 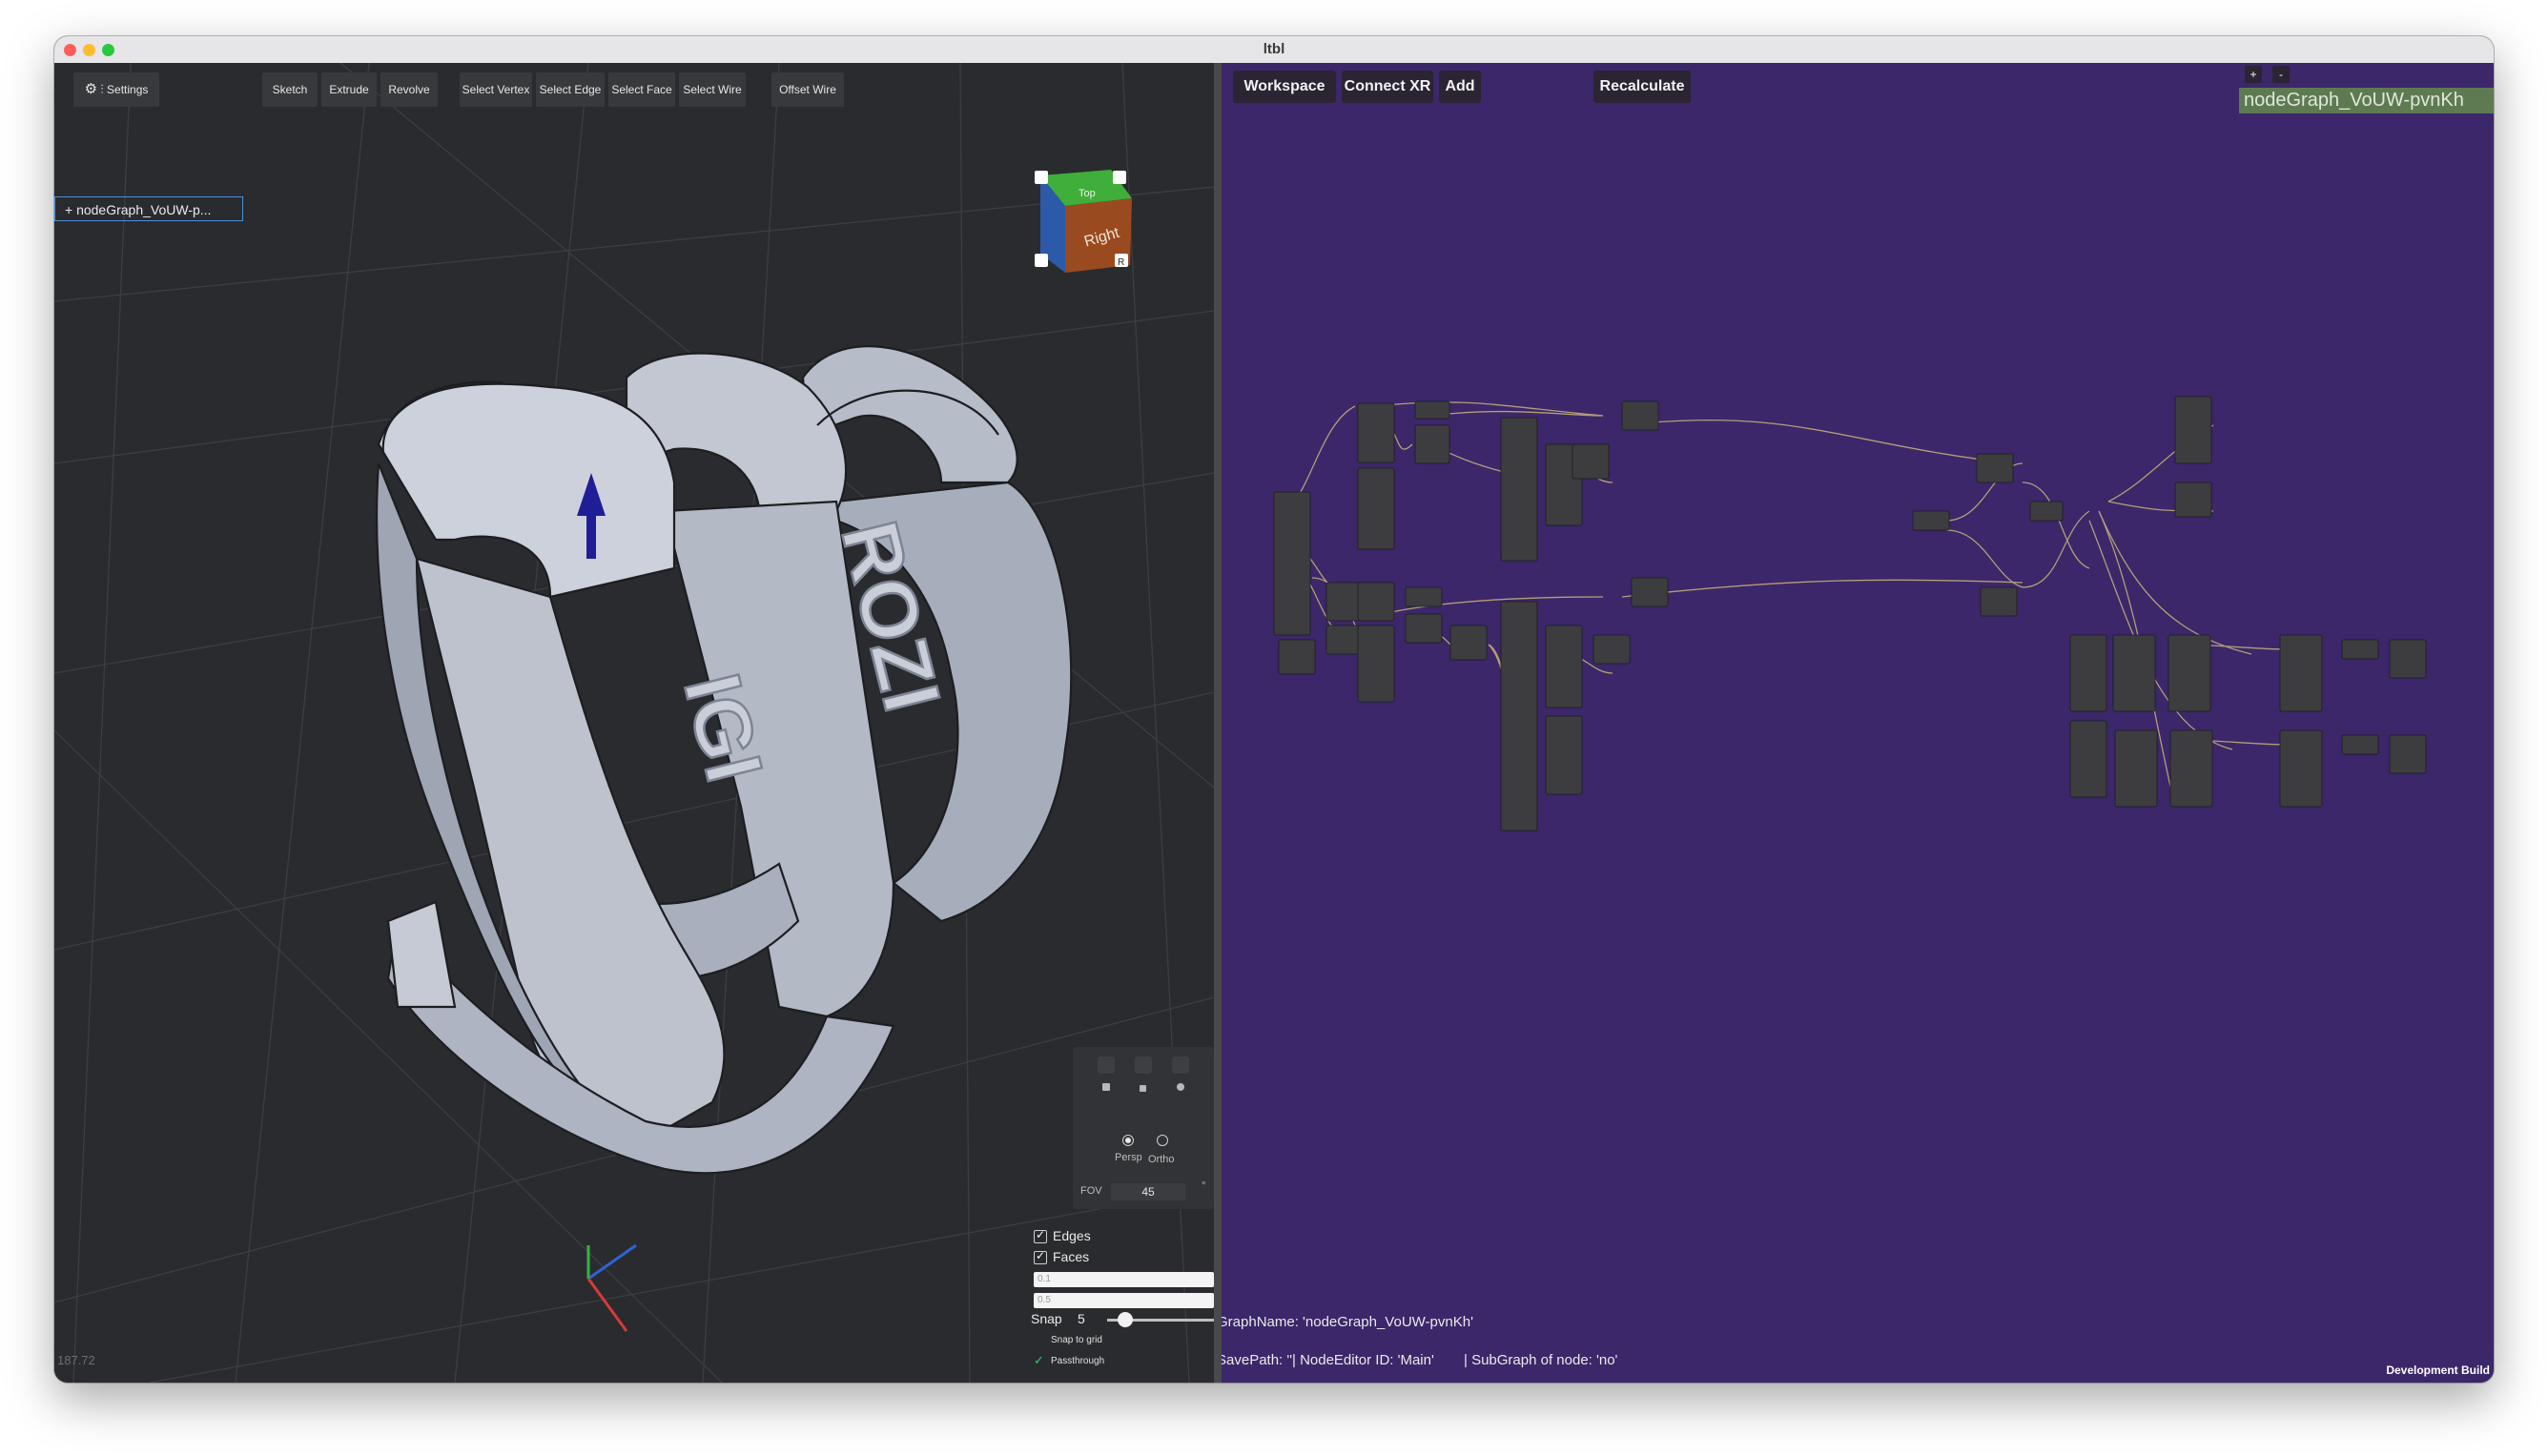 I want to click on faces-label: Faces, so click(x=1072, y=1257).